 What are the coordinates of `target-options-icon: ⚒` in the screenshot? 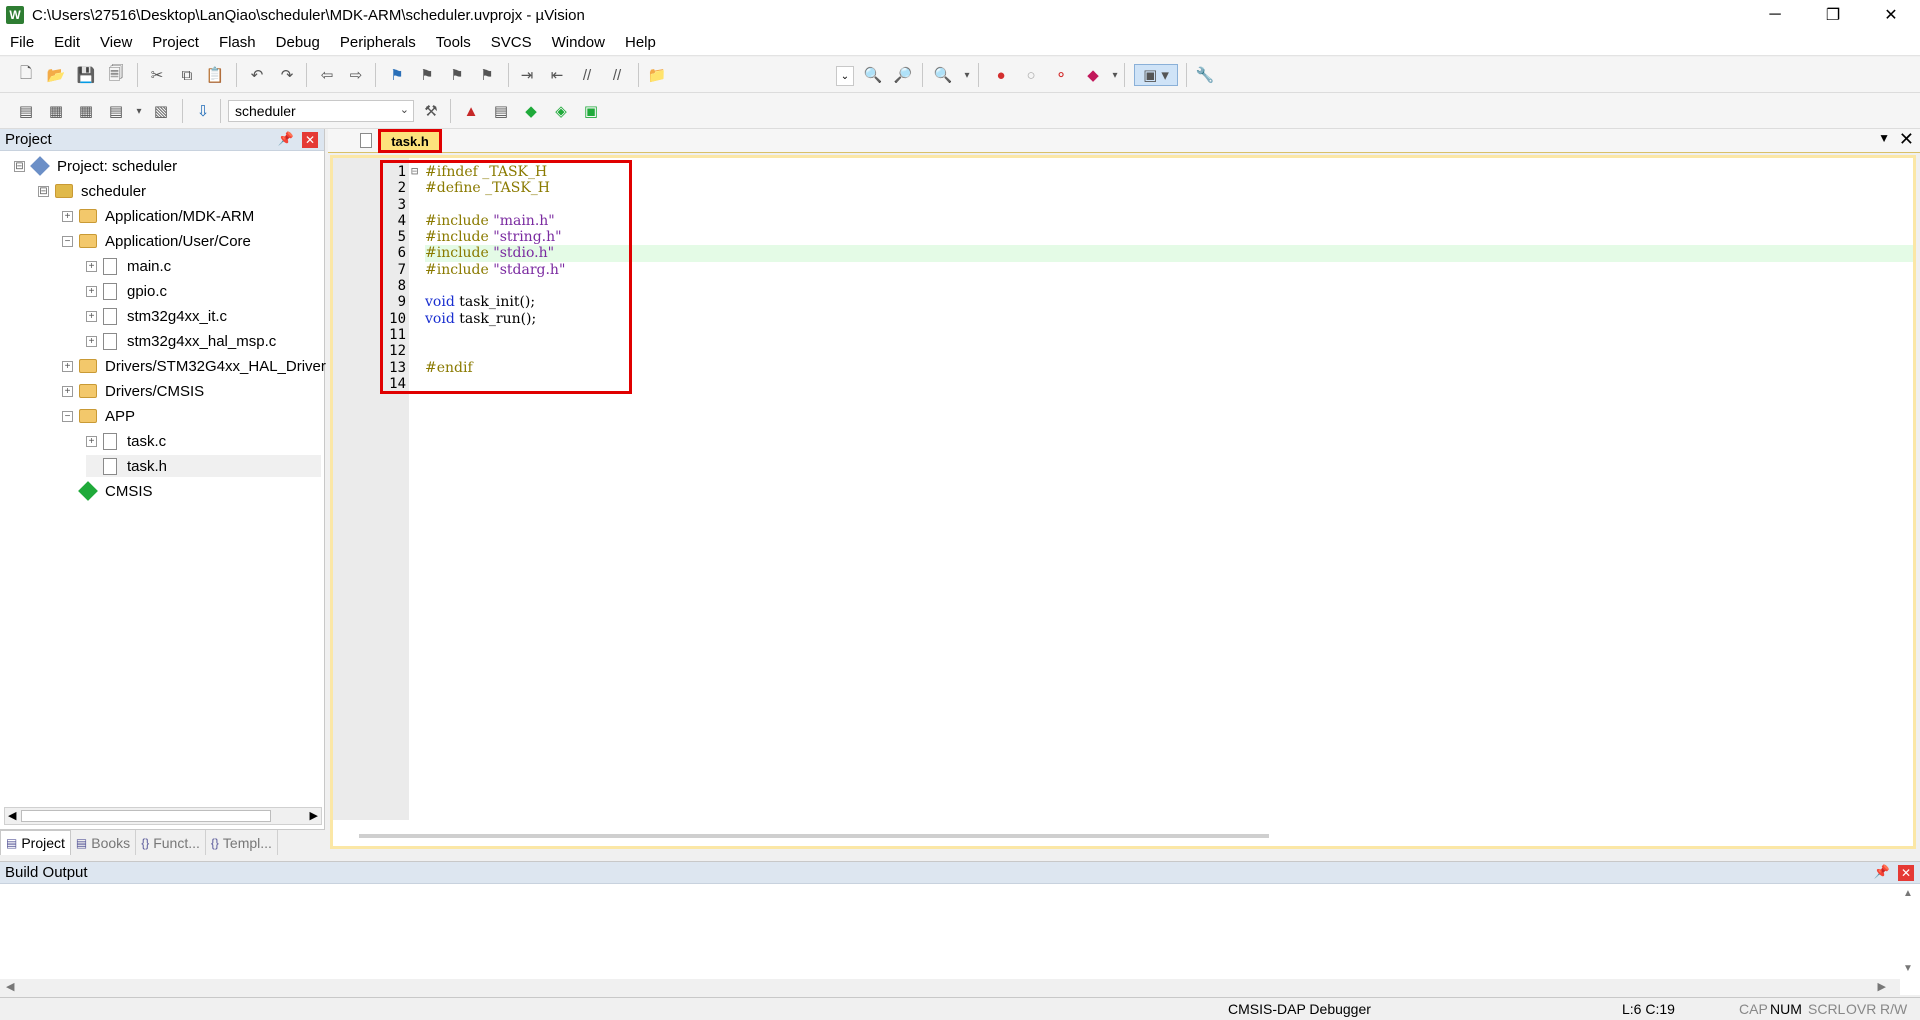 It's located at (431, 111).